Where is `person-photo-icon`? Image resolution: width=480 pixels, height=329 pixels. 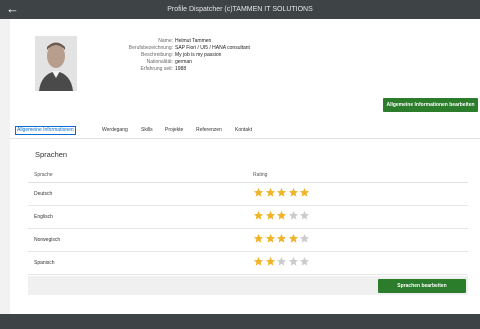
person-photo-icon is located at coordinates (56, 63).